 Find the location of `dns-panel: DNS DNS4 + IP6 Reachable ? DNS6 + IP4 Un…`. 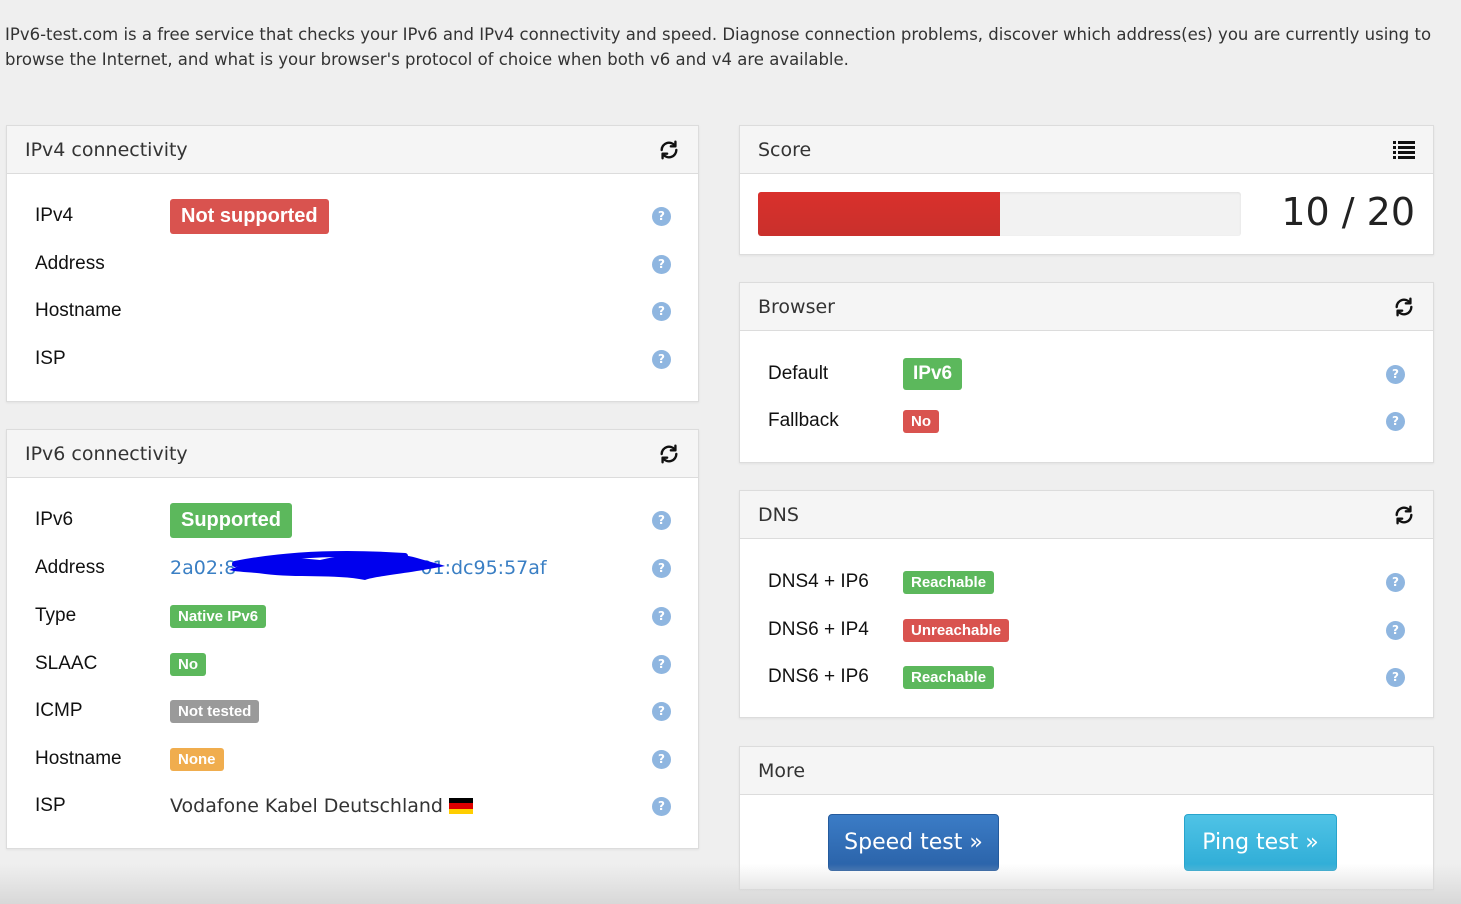

dns-panel: DNS DNS4 + IP6 Reachable ? DNS6 + IP4 Un… is located at coordinates (1086, 604).